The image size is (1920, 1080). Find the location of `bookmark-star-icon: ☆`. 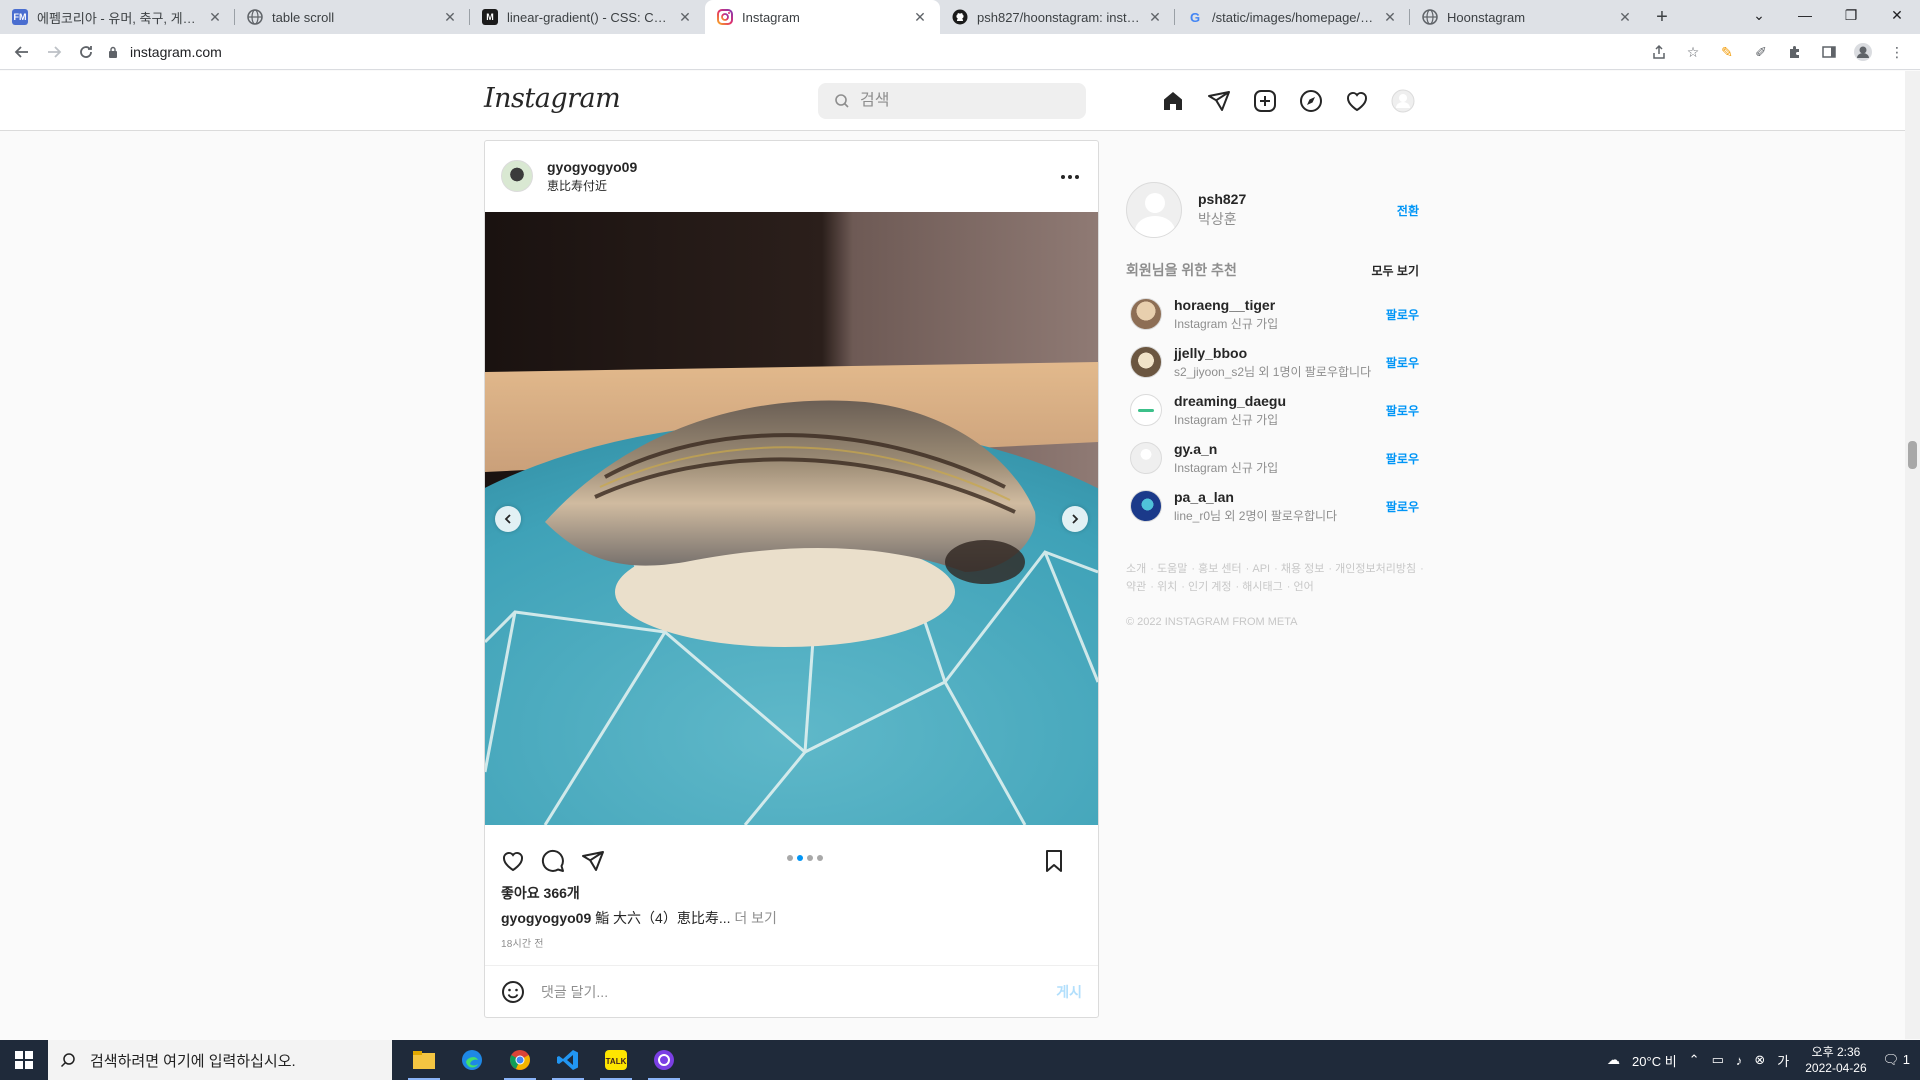

bookmark-star-icon: ☆ is located at coordinates (1693, 52).